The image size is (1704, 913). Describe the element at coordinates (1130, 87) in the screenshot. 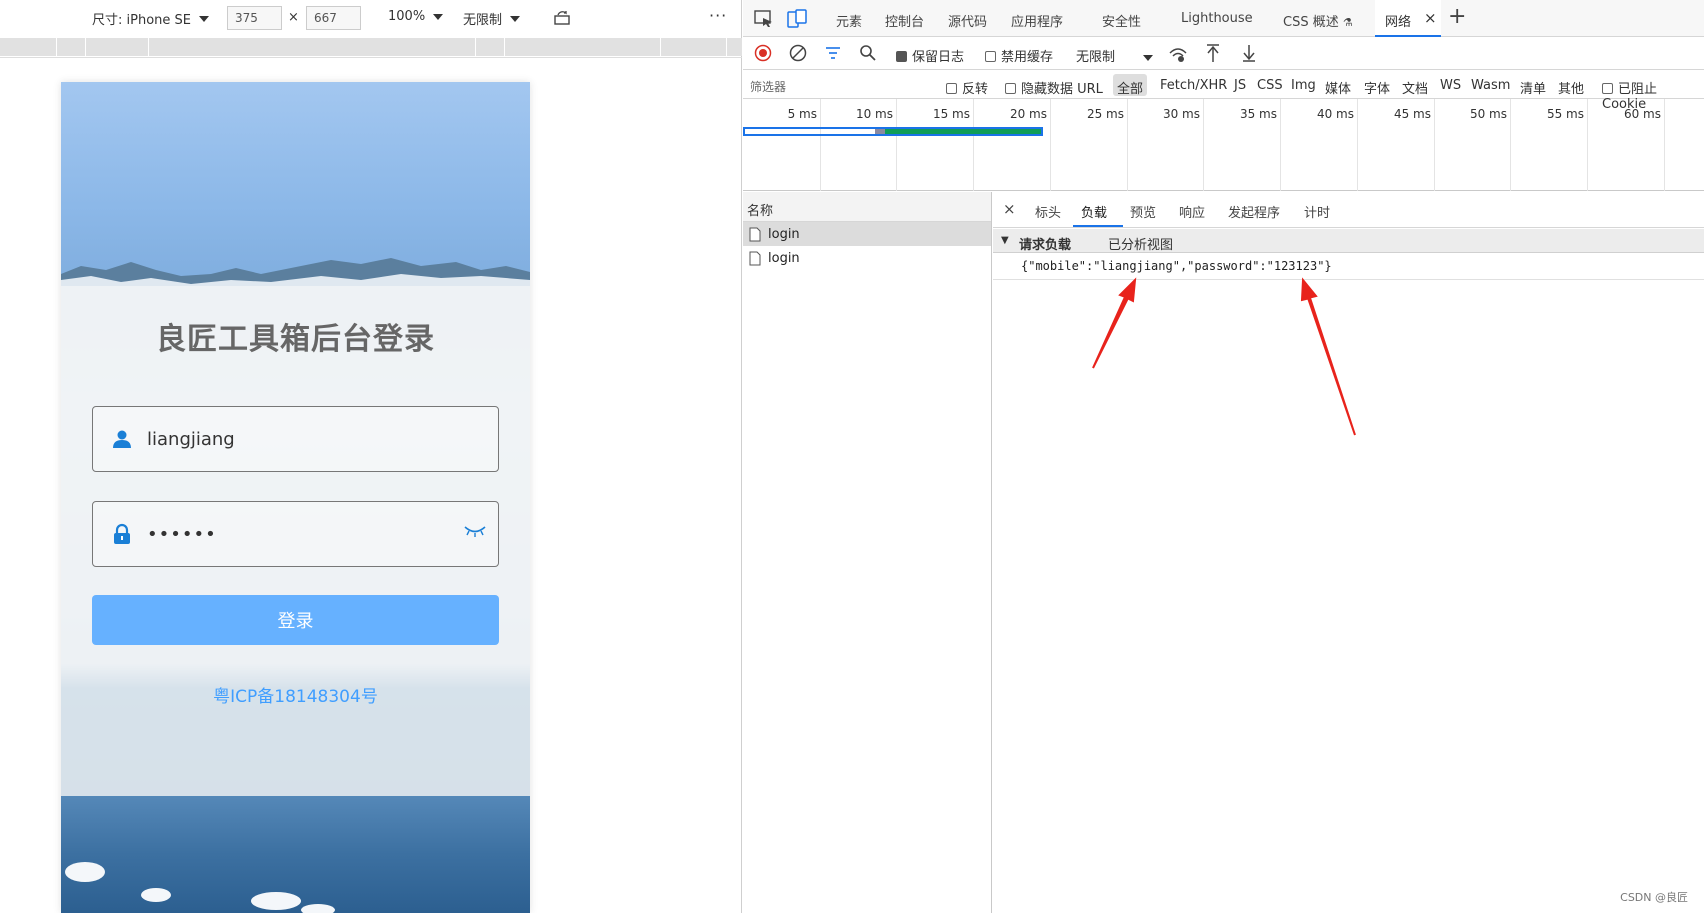

I see `filter-type-all: 全部` at that location.